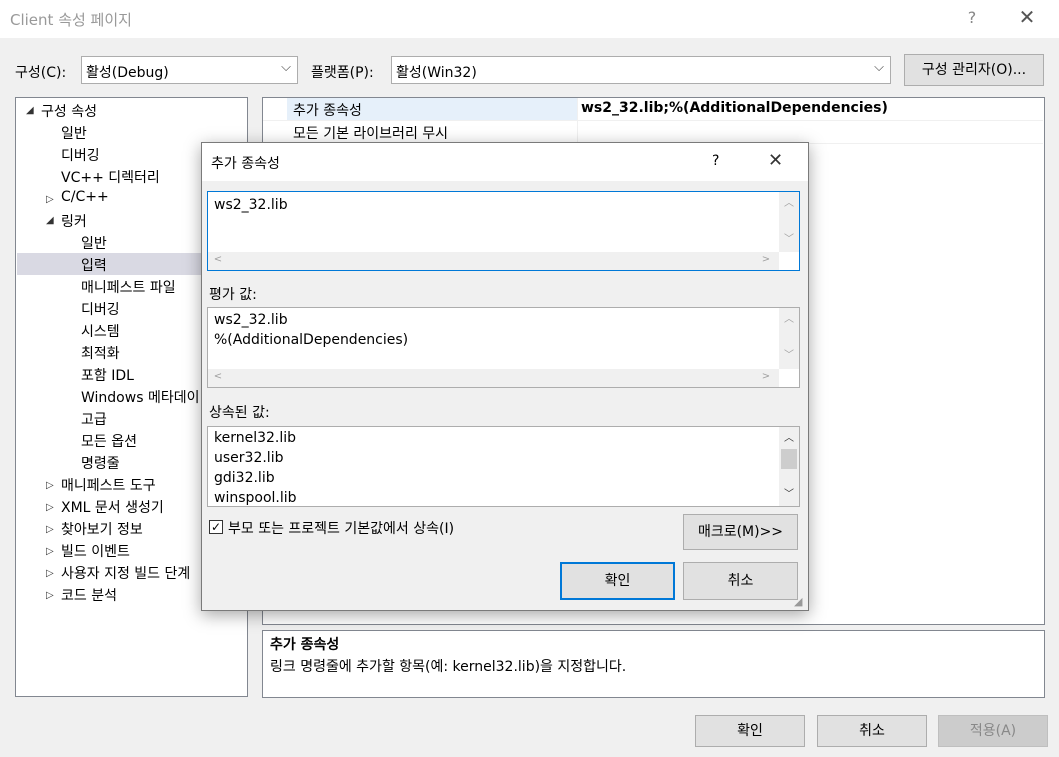  What do you see at coordinates (74, 221) in the screenshot?
I see `tree-item-linker: 링커` at bounding box center [74, 221].